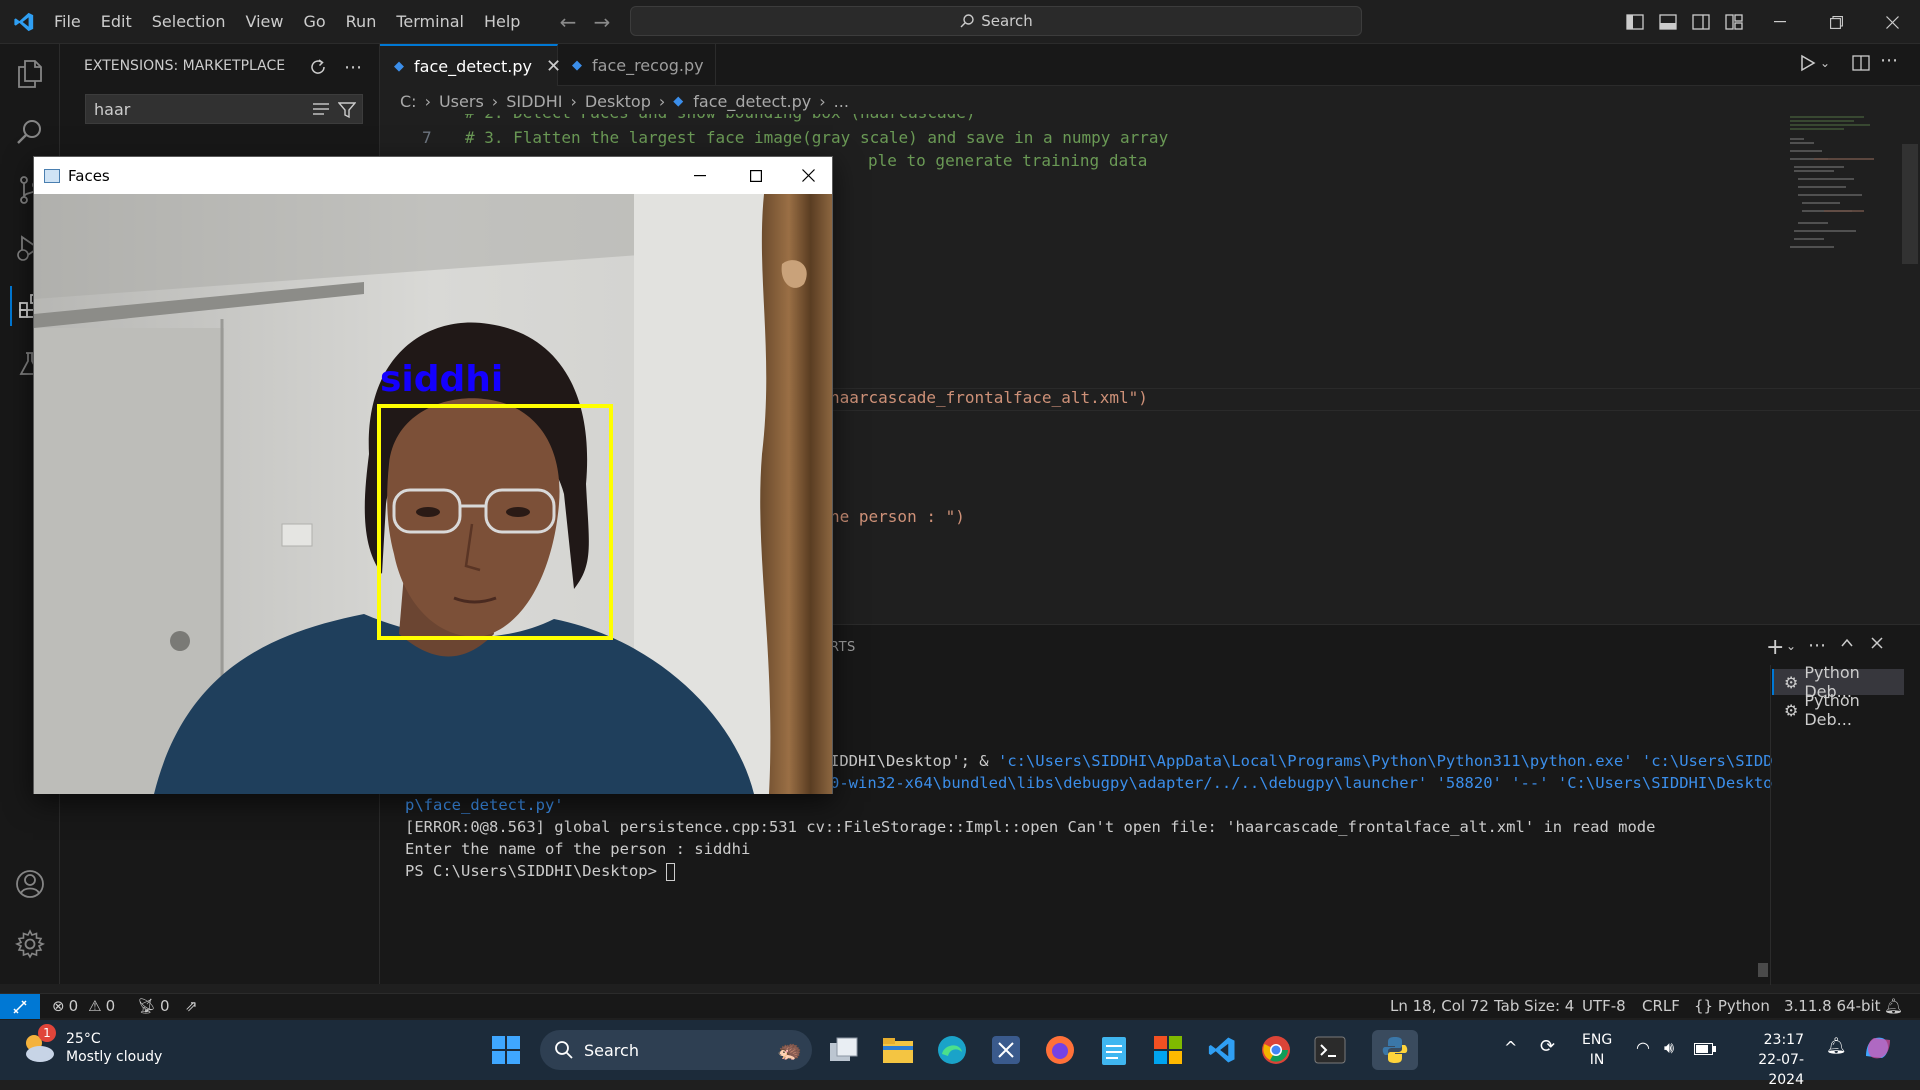 Image resolution: width=1920 pixels, height=1090 pixels. What do you see at coordinates (648, 65) in the screenshot?
I see `tab-label: face_recog.py` at bounding box center [648, 65].